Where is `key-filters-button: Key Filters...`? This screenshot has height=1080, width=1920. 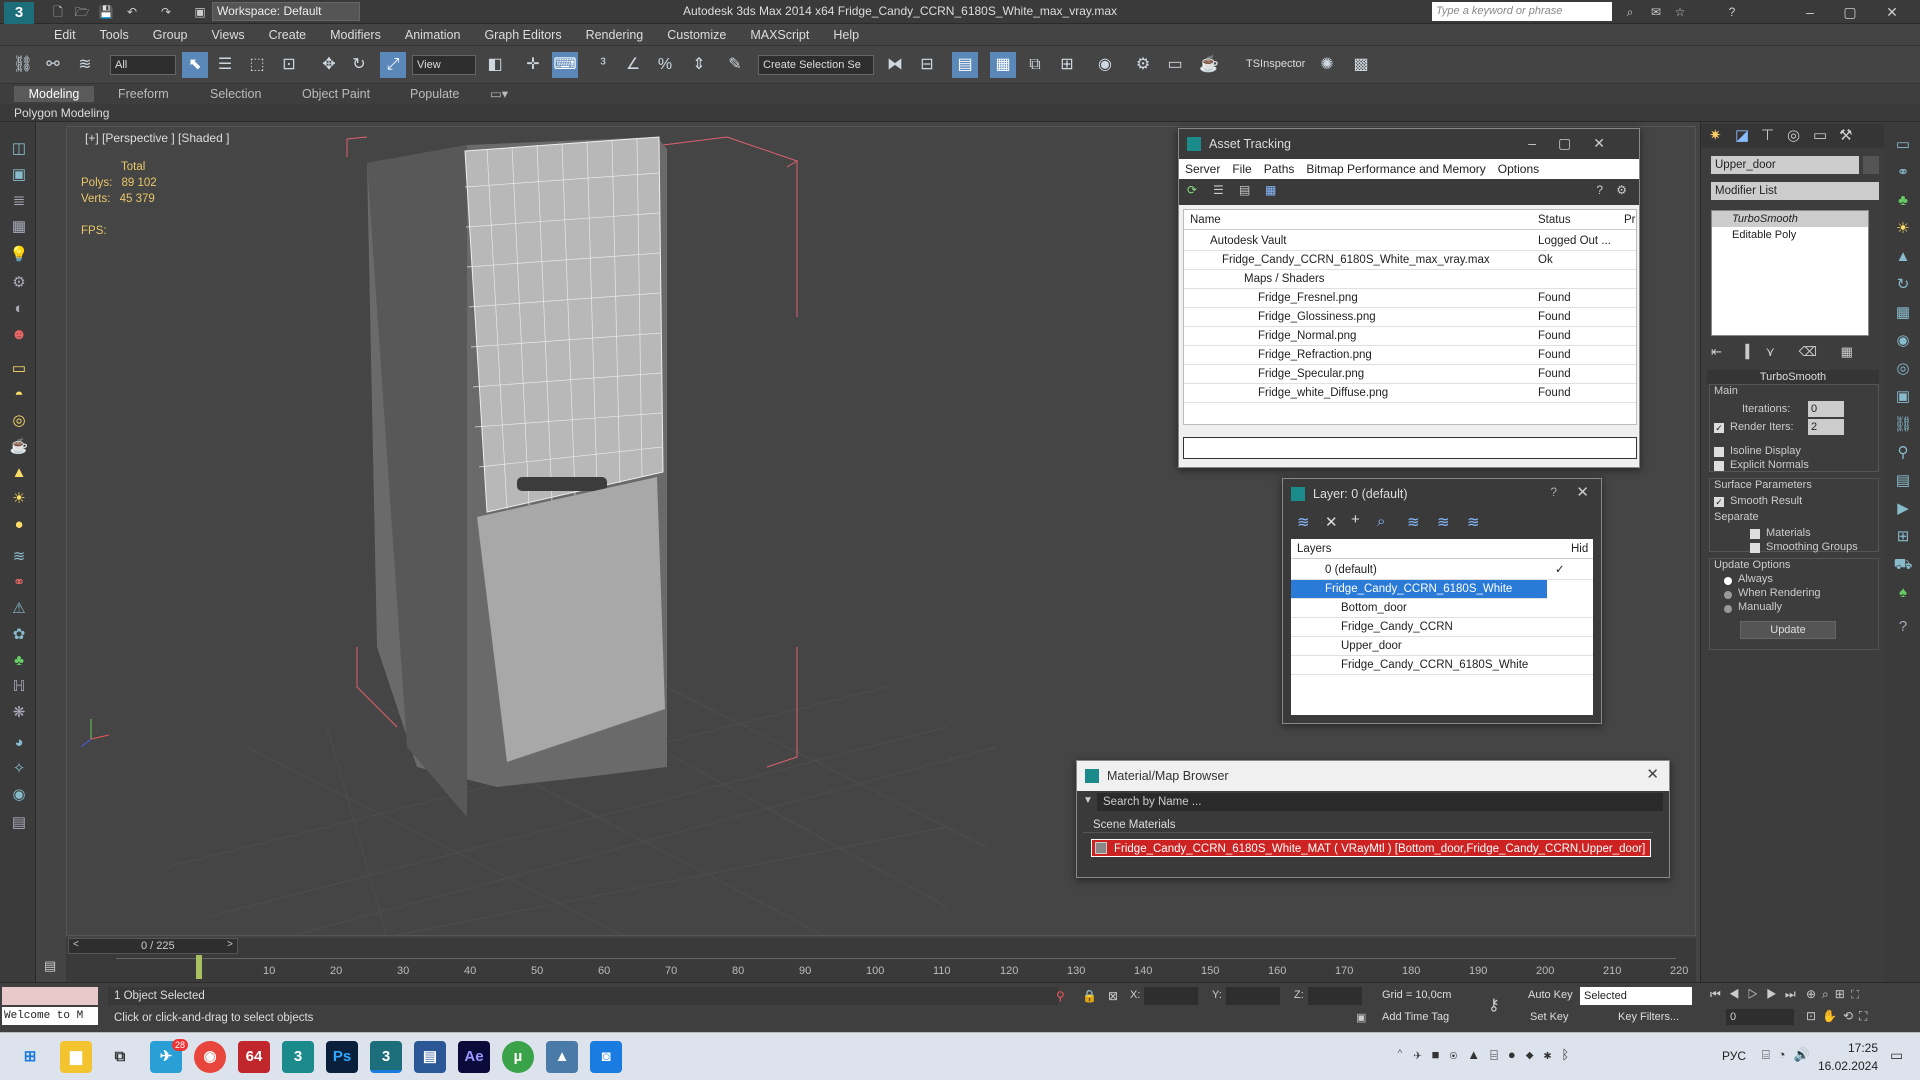
key-filters-button: Key Filters... is located at coordinates (1648, 1017).